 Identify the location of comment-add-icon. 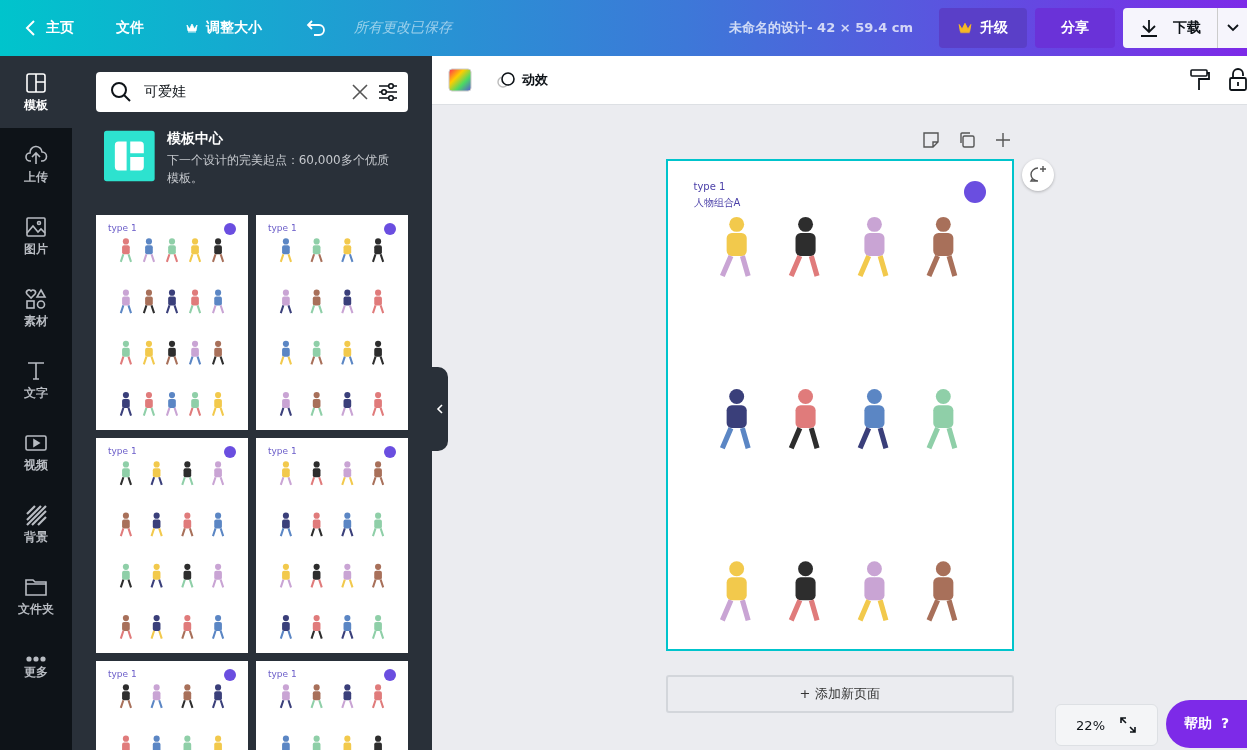
(1037, 175).